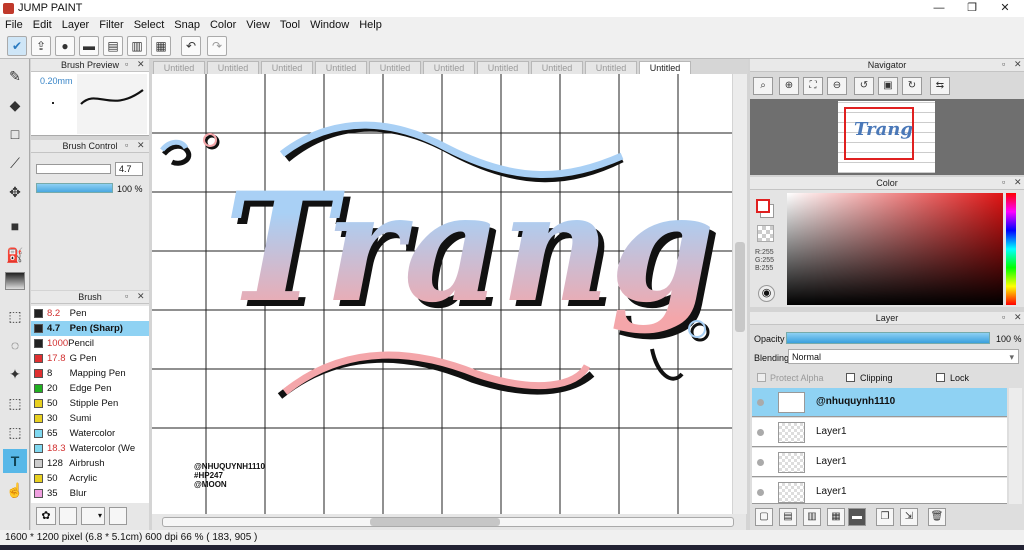 The width and height of the screenshot is (1024, 550). What do you see at coordinates (836, 517) in the screenshot?
I see `new-halftone-layer-icon: ▦` at bounding box center [836, 517].